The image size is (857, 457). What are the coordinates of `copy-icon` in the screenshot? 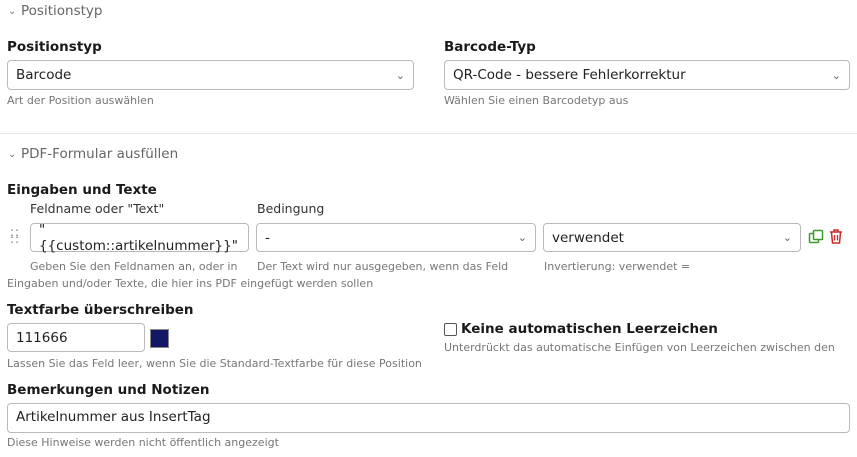 It's located at (816, 237).